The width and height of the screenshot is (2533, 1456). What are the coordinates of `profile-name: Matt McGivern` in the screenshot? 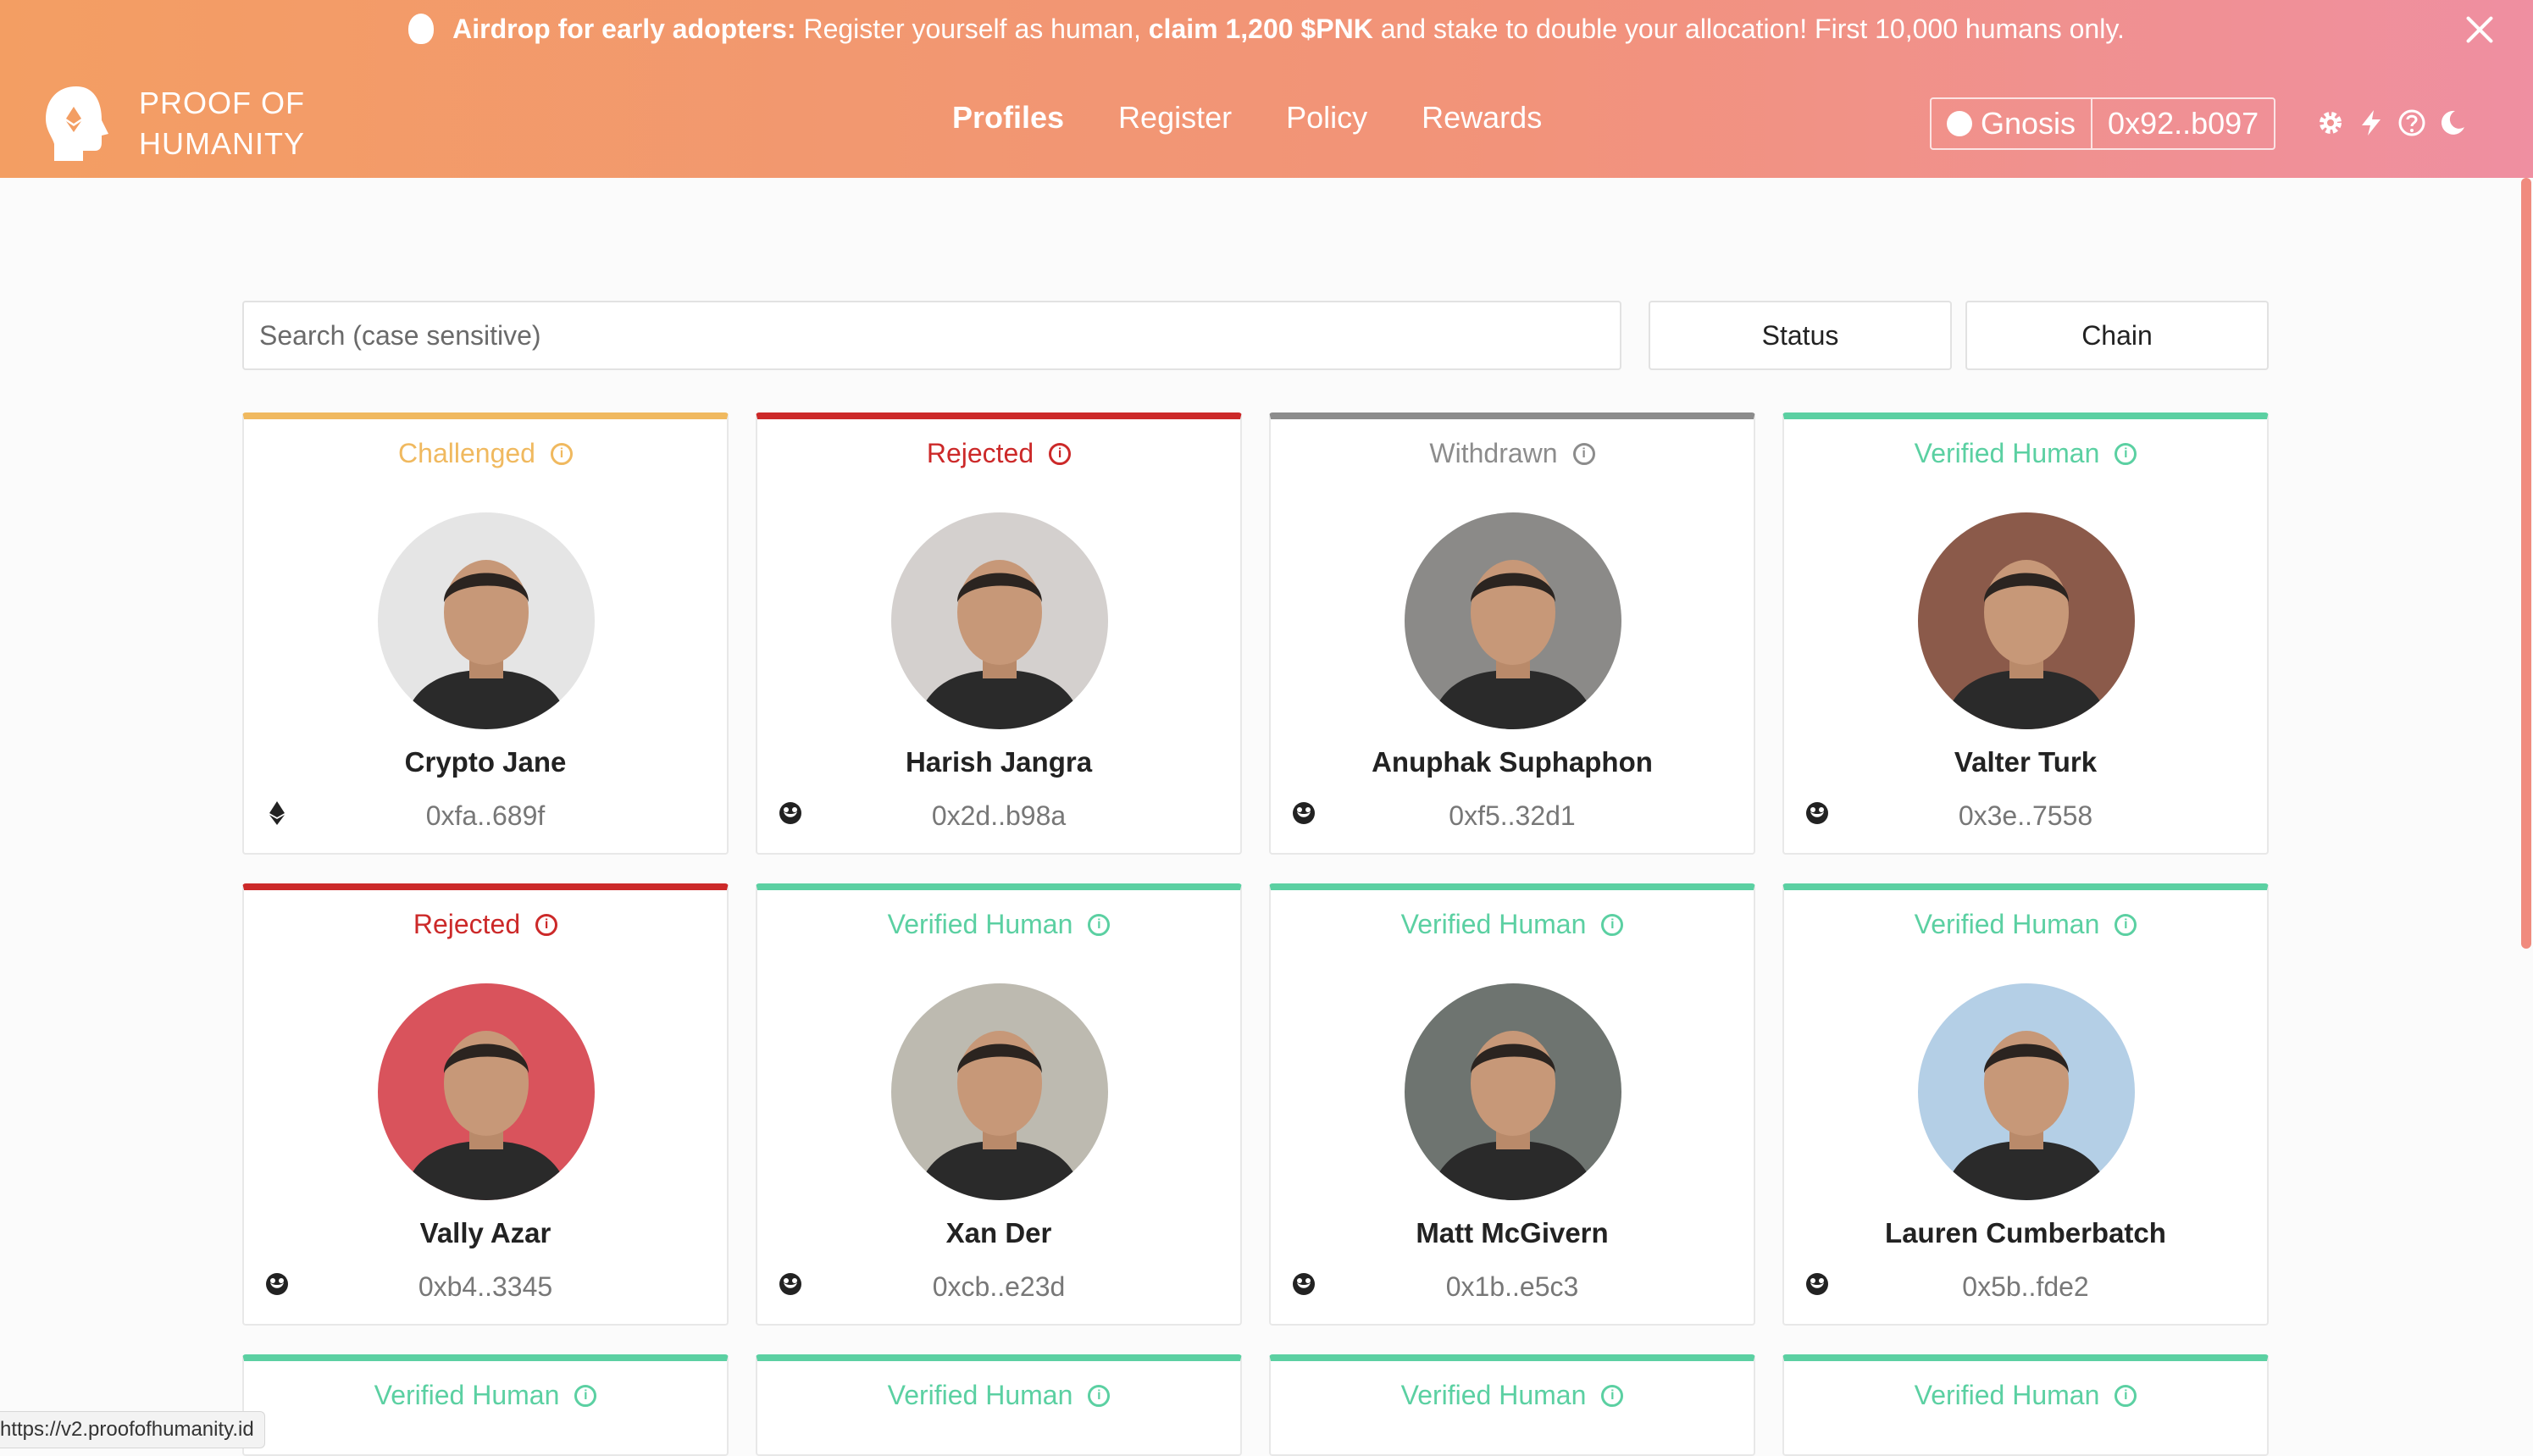 It's located at (1512, 1232).